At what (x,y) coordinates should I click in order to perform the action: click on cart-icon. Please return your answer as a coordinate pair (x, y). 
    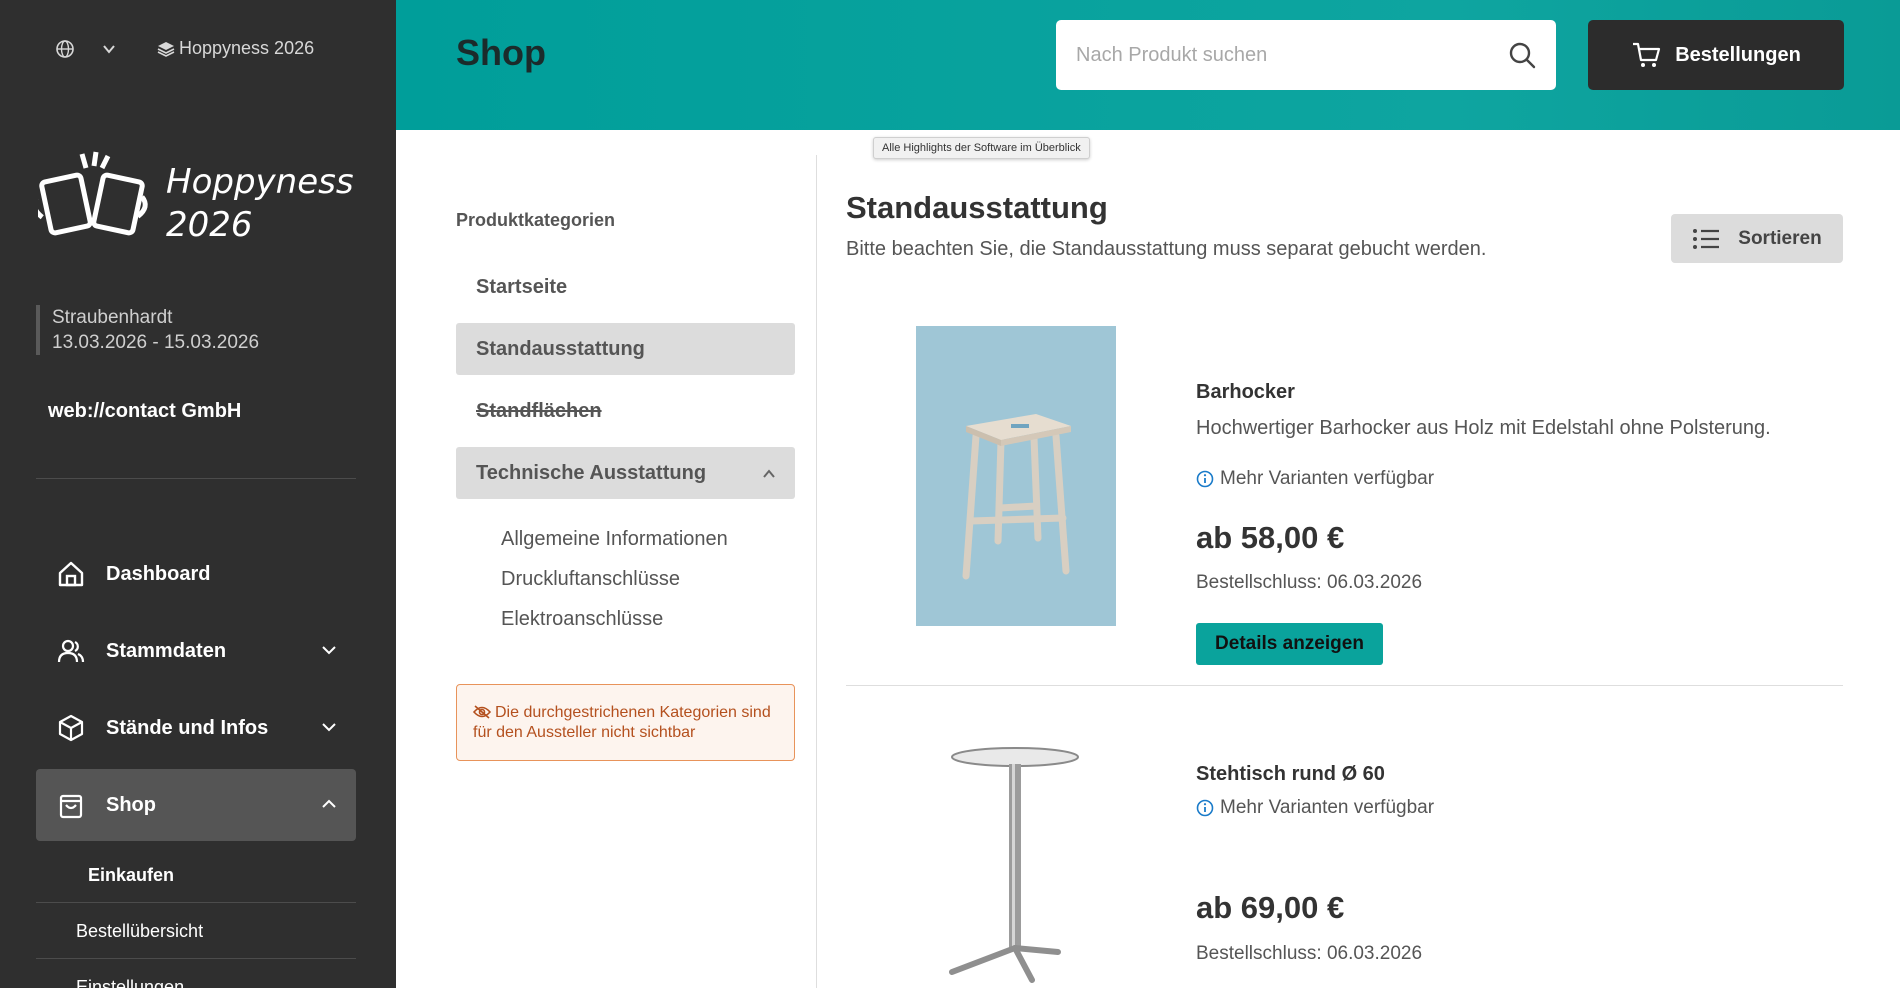
    Looking at the image, I should click on (1647, 54).